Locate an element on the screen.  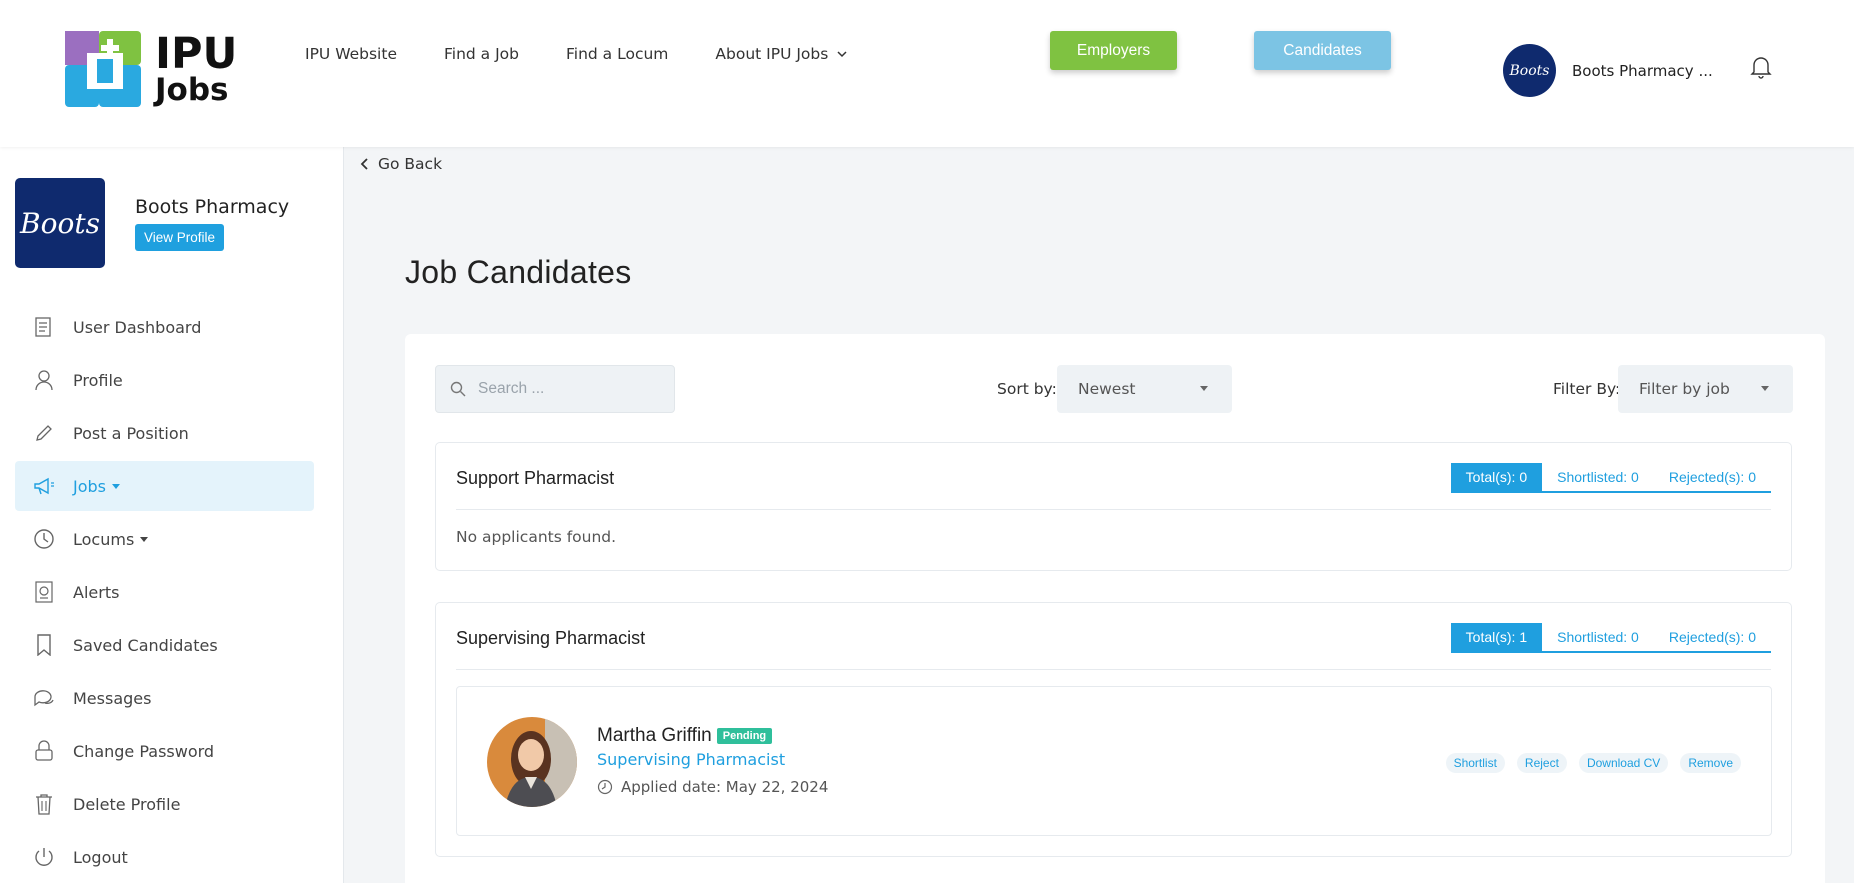
sidebar-item-label: Alerts is located at coordinates (96, 592).